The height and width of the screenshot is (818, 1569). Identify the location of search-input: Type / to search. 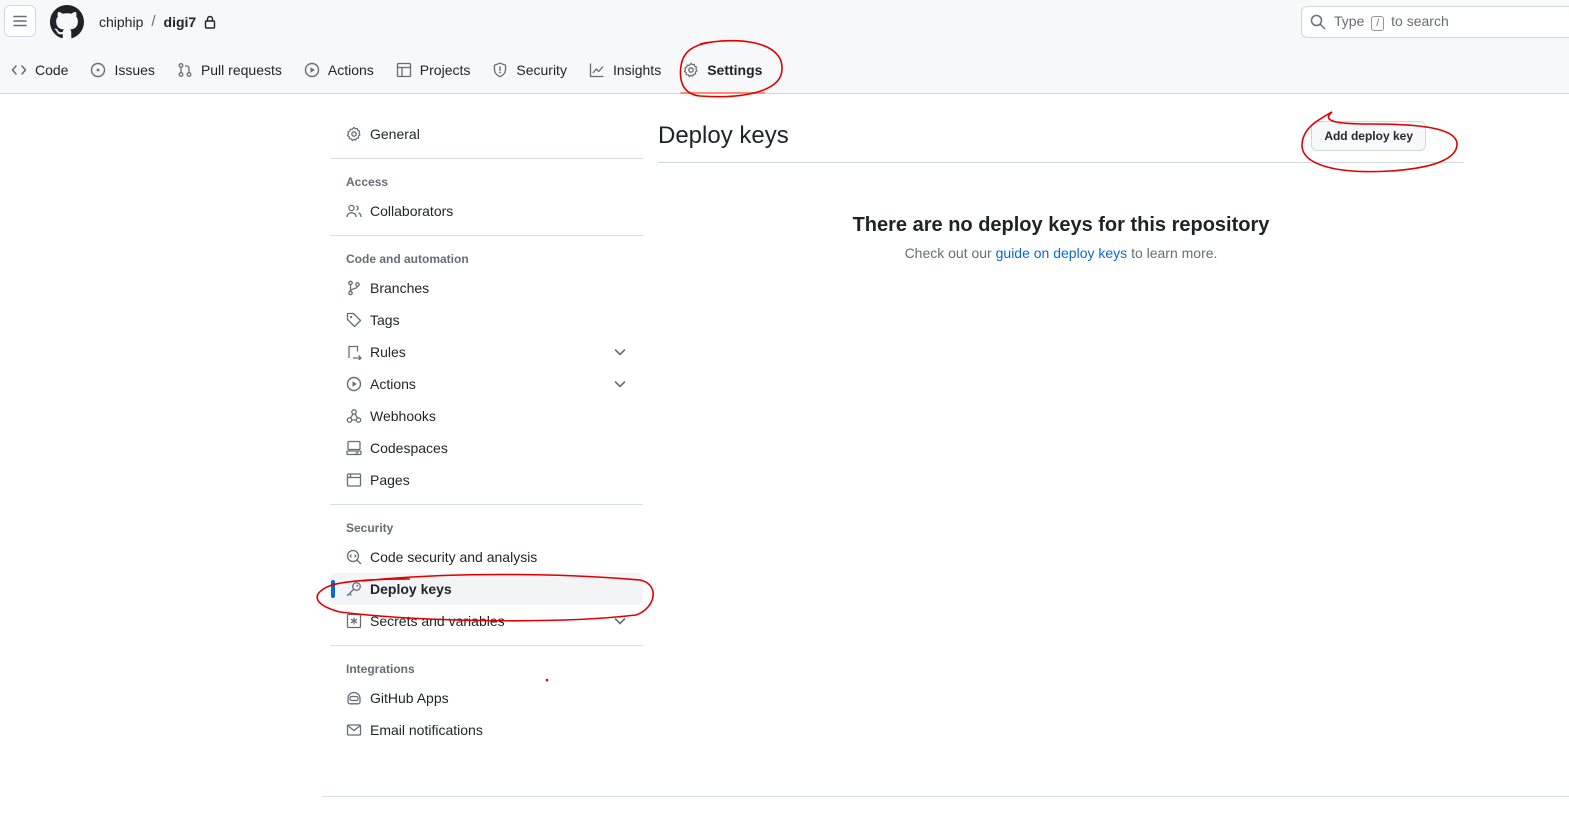
(1435, 22).